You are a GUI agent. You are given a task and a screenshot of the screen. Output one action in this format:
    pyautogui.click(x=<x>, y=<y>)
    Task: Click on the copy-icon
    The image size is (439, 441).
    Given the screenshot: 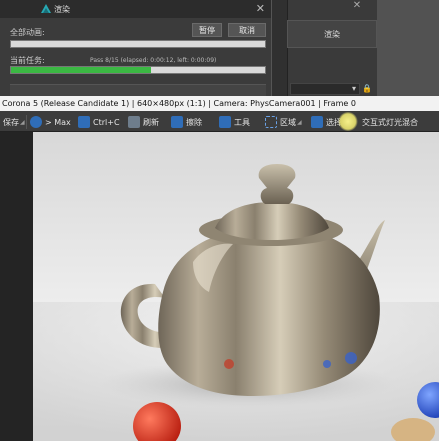 What is the action you would take?
    pyautogui.click(x=84, y=122)
    